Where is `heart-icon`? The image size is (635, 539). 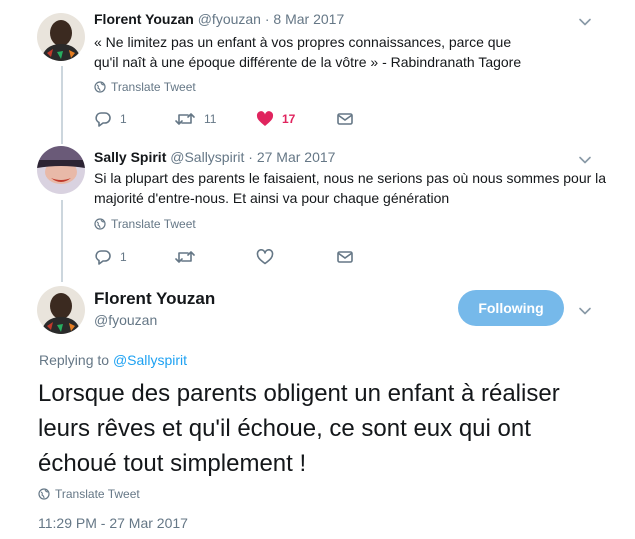 heart-icon is located at coordinates (265, 257).